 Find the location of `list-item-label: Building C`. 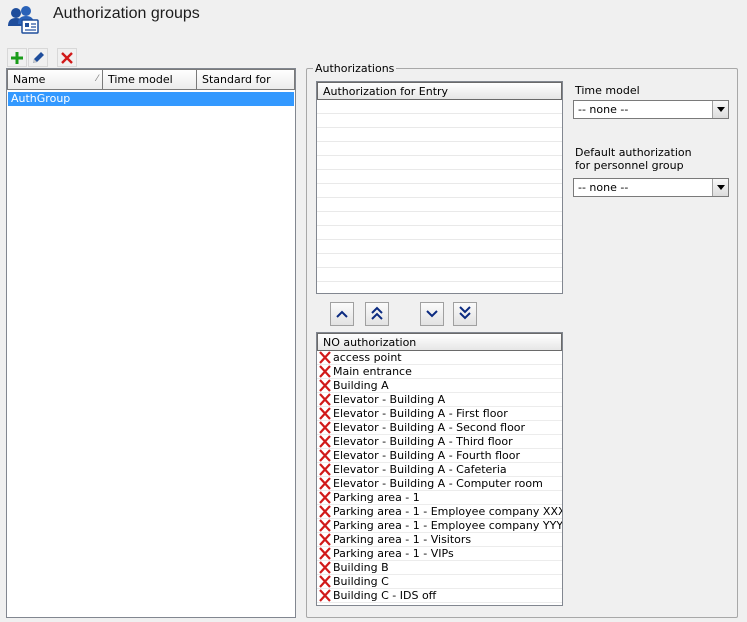

list-item-label: Building C is located at coordinates (361, 581).